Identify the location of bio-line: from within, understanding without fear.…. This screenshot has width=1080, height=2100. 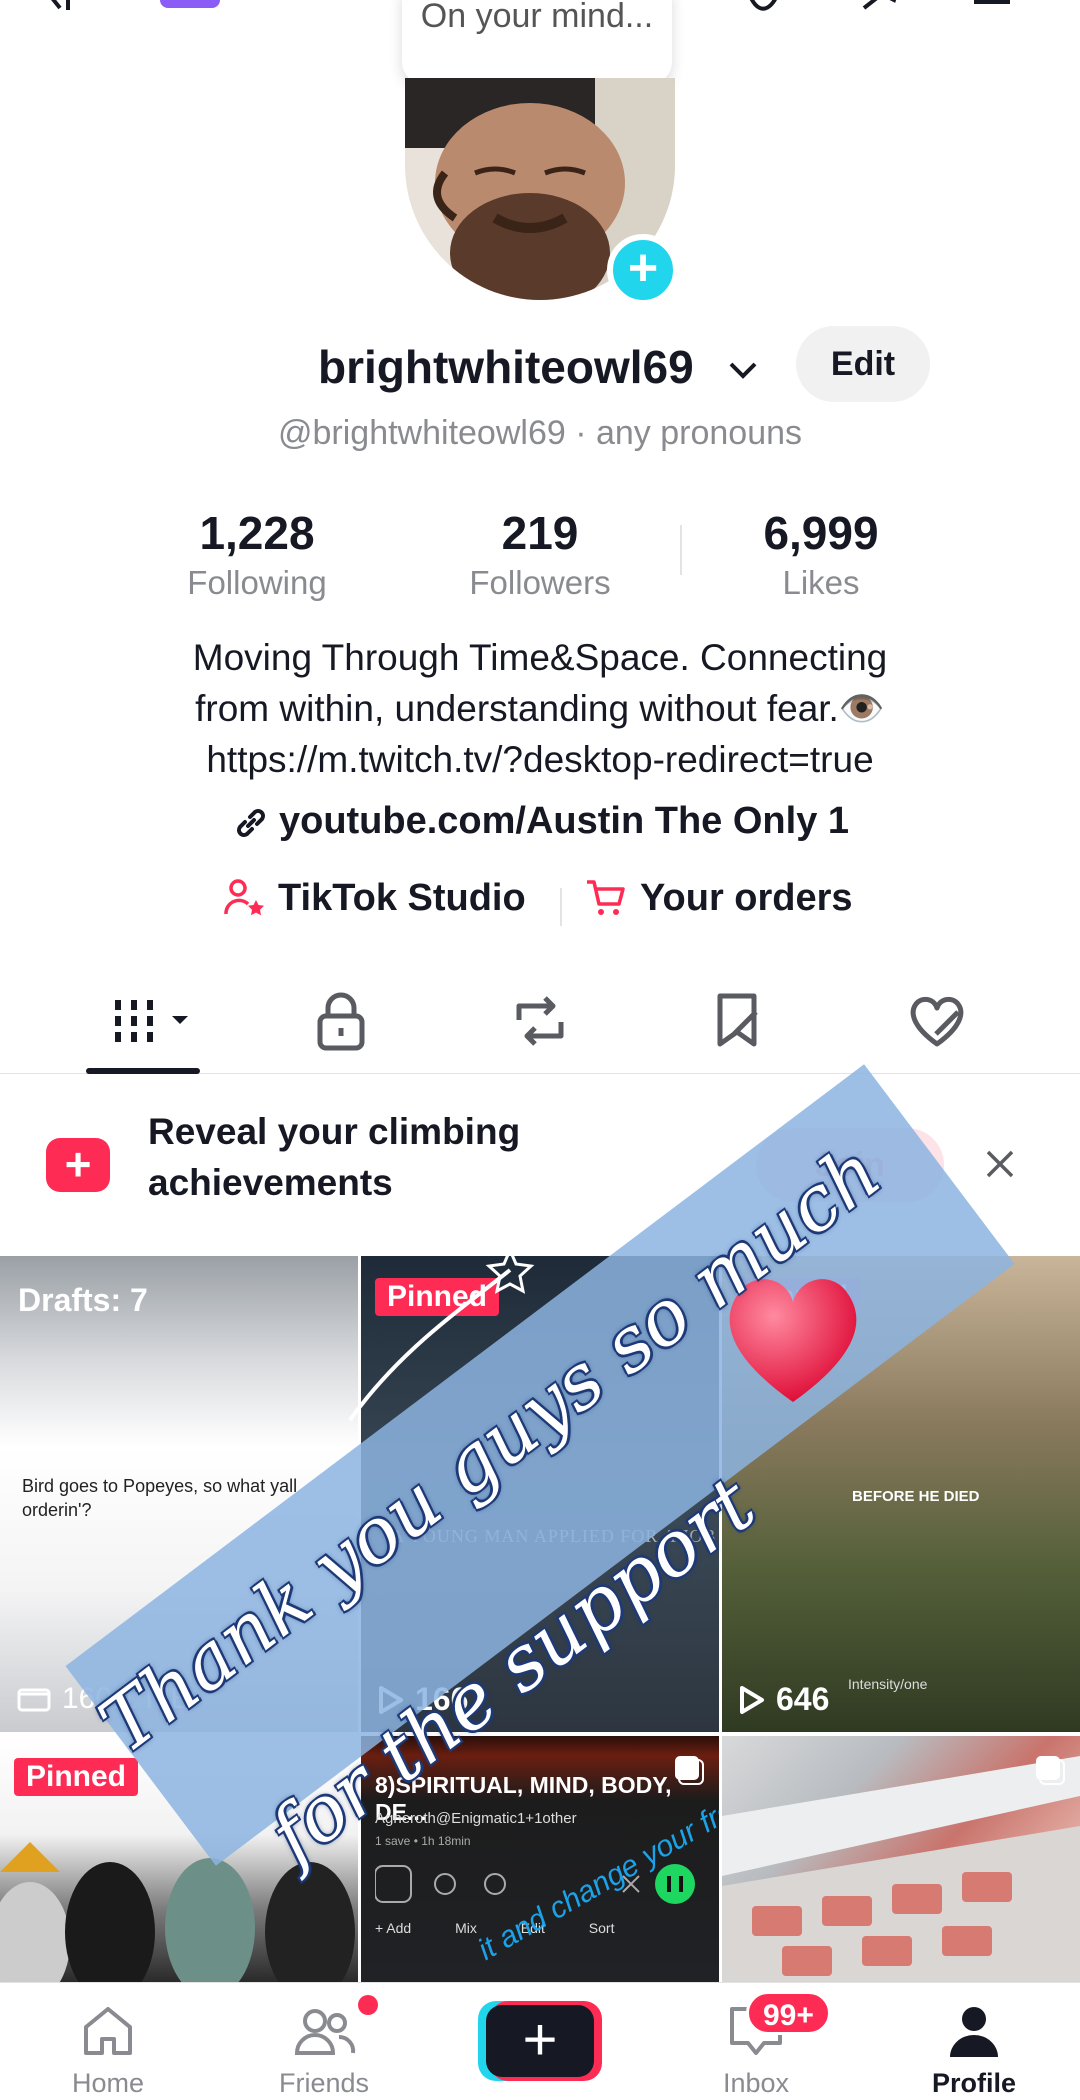
(540, 708).